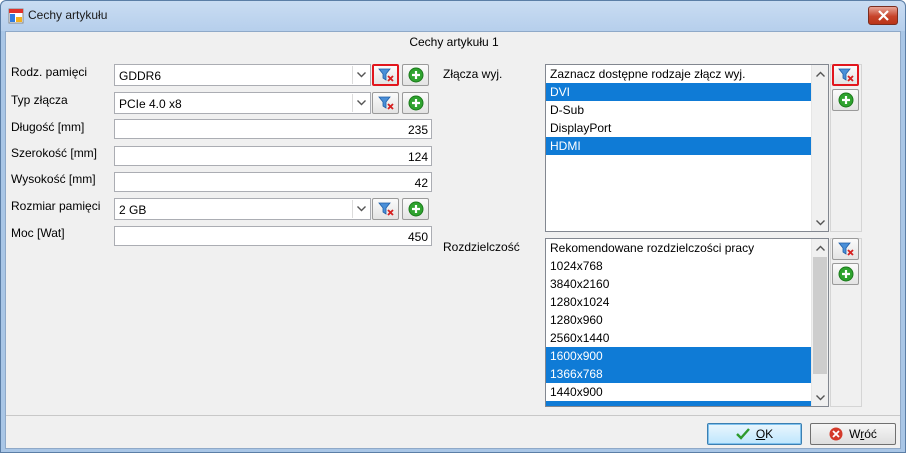 The width and height of the screenshot is (906, 453). I want to click on filter-button-rozdzielczosc, so click(845, 249).